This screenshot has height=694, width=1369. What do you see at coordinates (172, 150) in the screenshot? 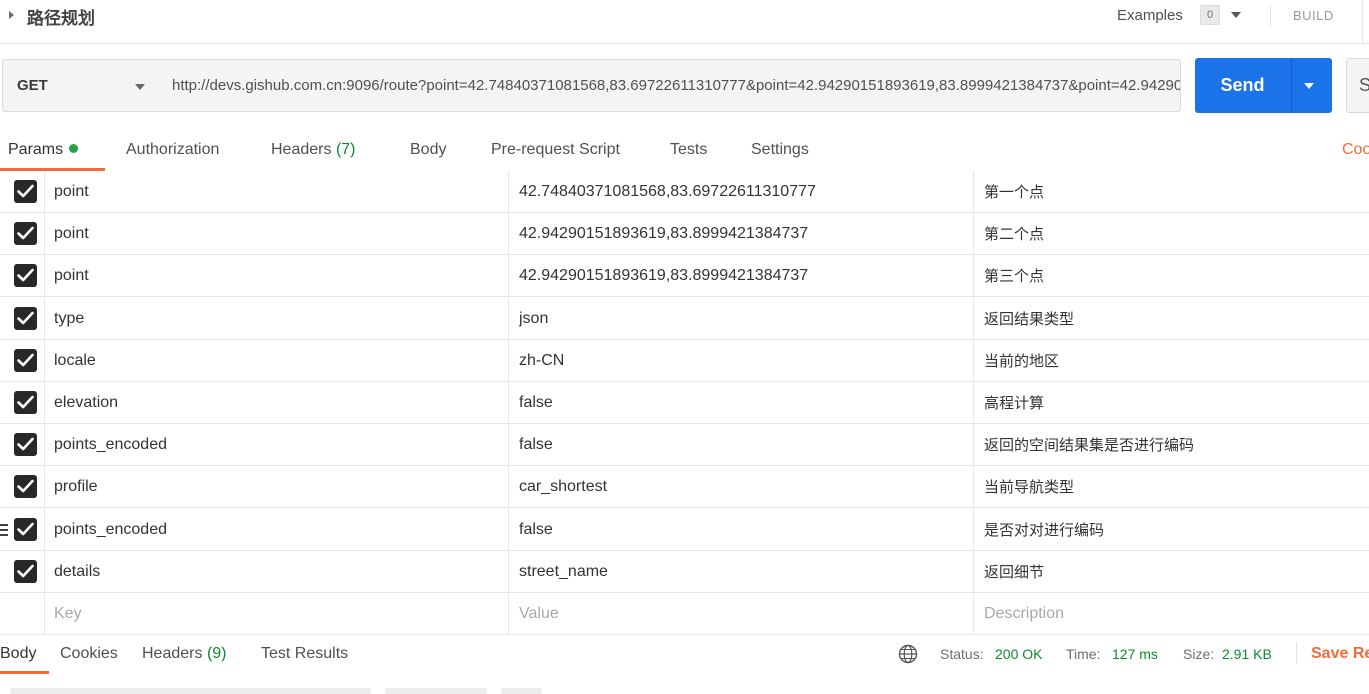
I see `tab-authorization: Authorization` at bounding box center [172, 150].